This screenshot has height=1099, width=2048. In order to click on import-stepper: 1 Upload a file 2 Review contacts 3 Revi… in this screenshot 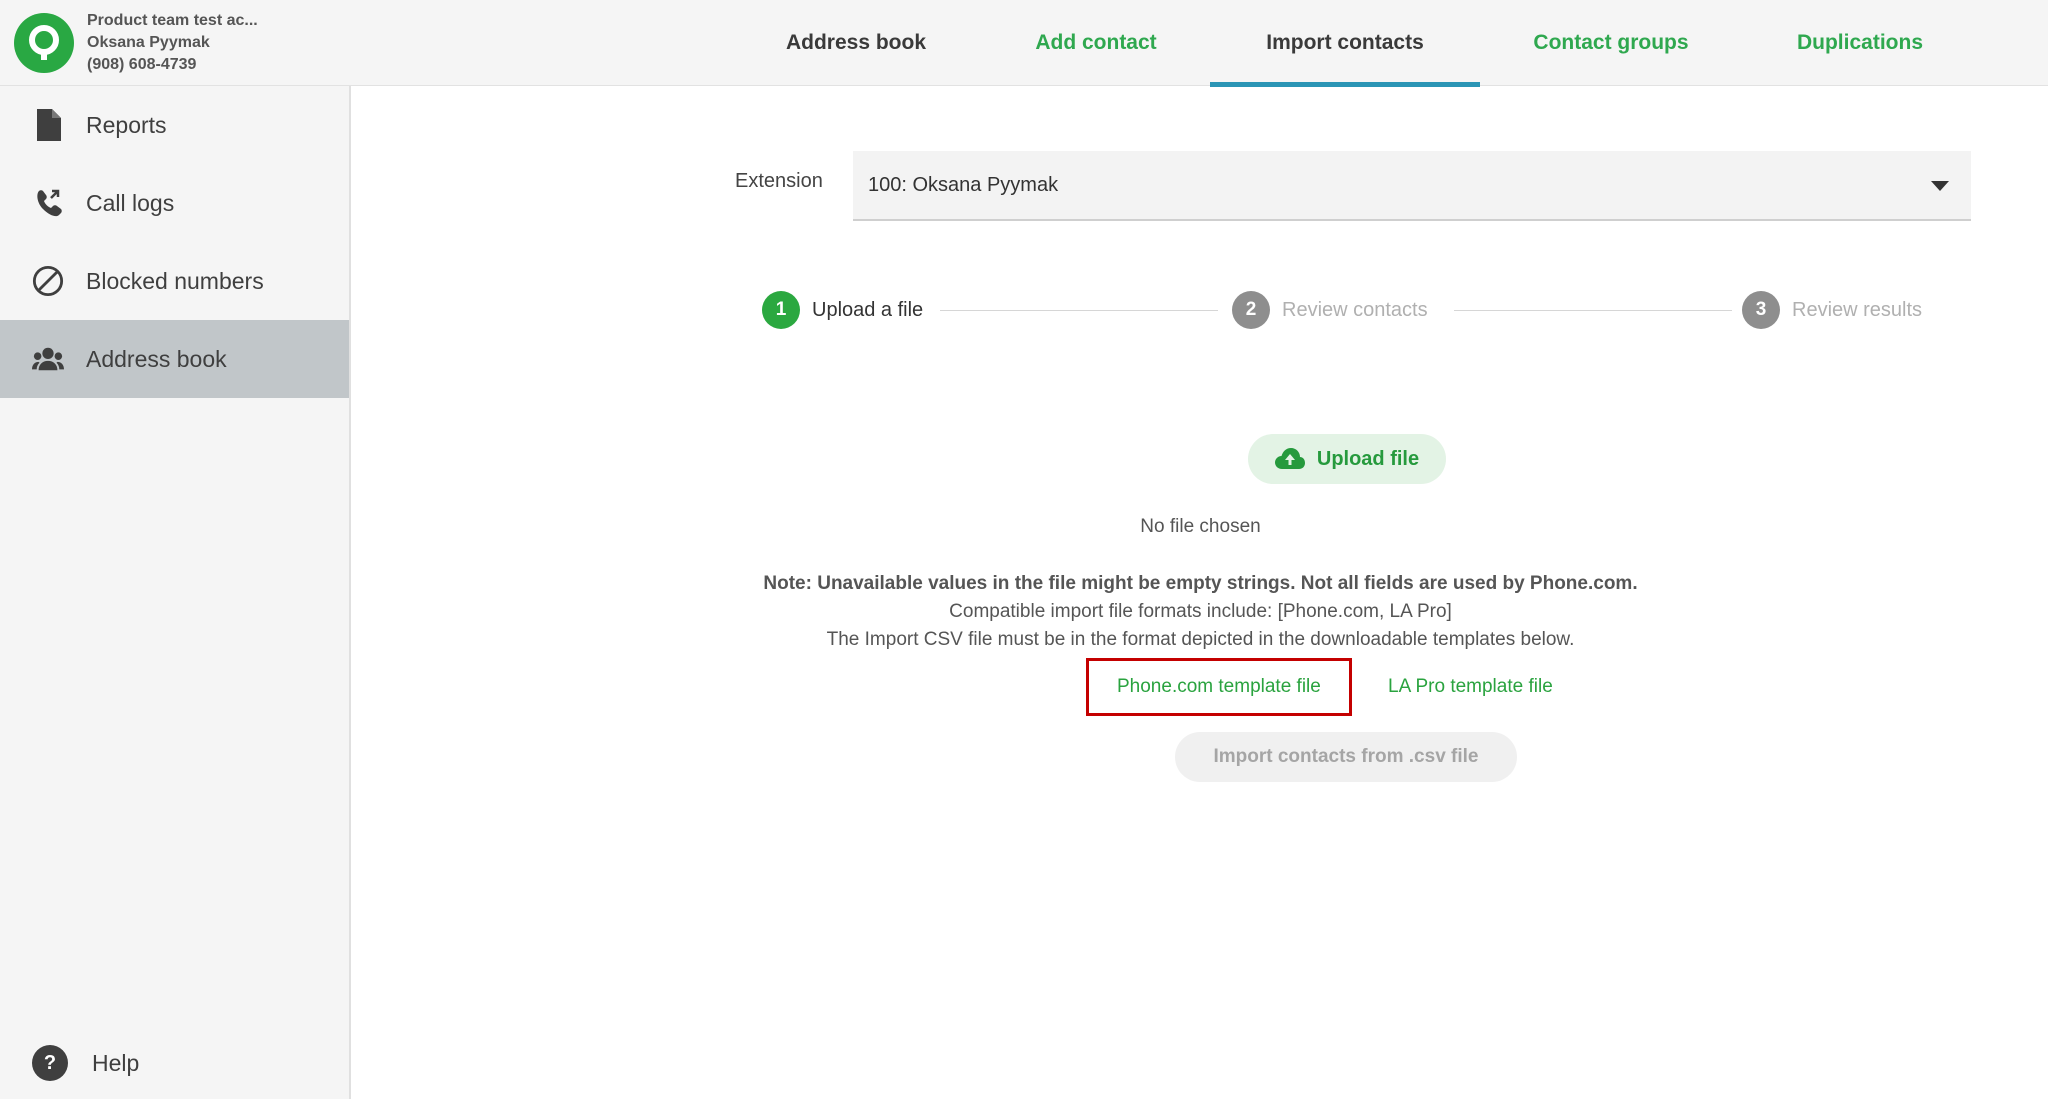, I will do `click(1347, 310)`.